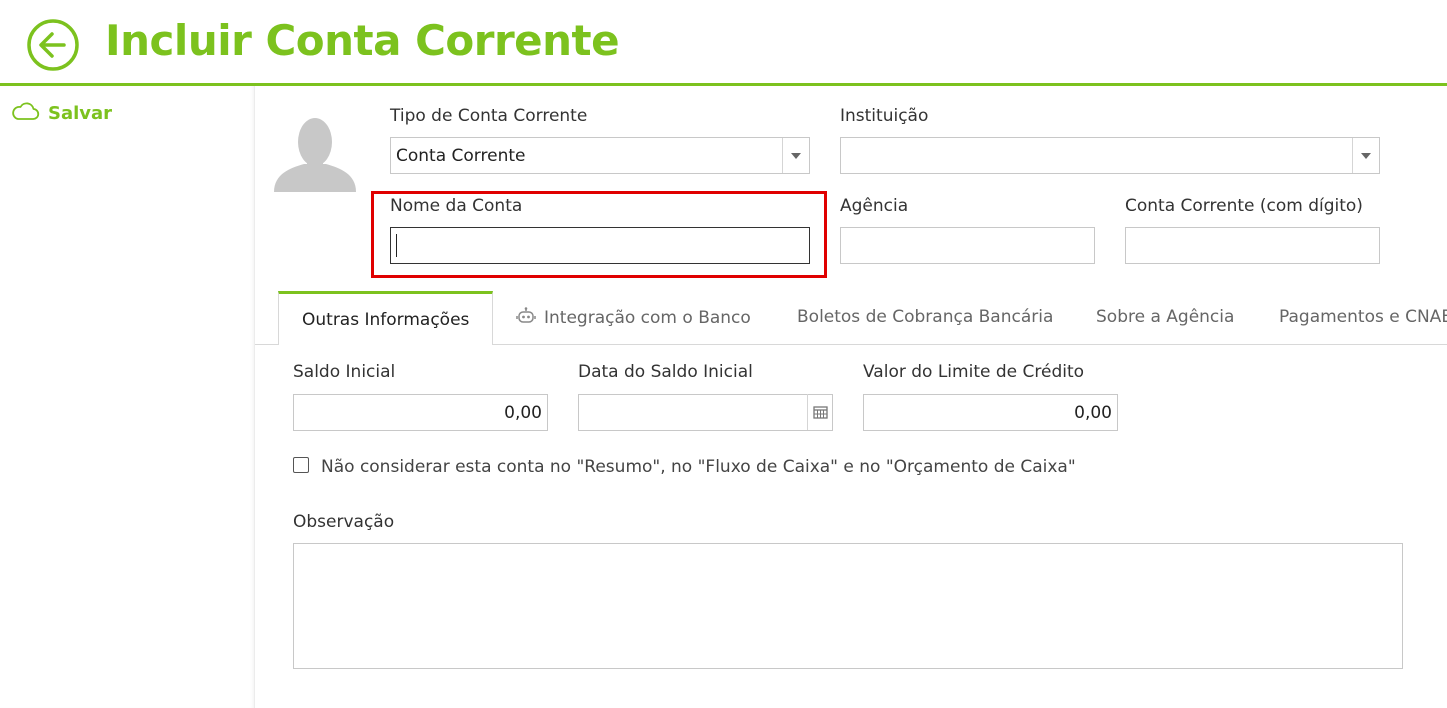 The height and width of the screenshot is (708, 1447). What do you see at coordinates (25, 113) in the screenshot?
I see `cloud-icon` at bounding box center [25, 113].